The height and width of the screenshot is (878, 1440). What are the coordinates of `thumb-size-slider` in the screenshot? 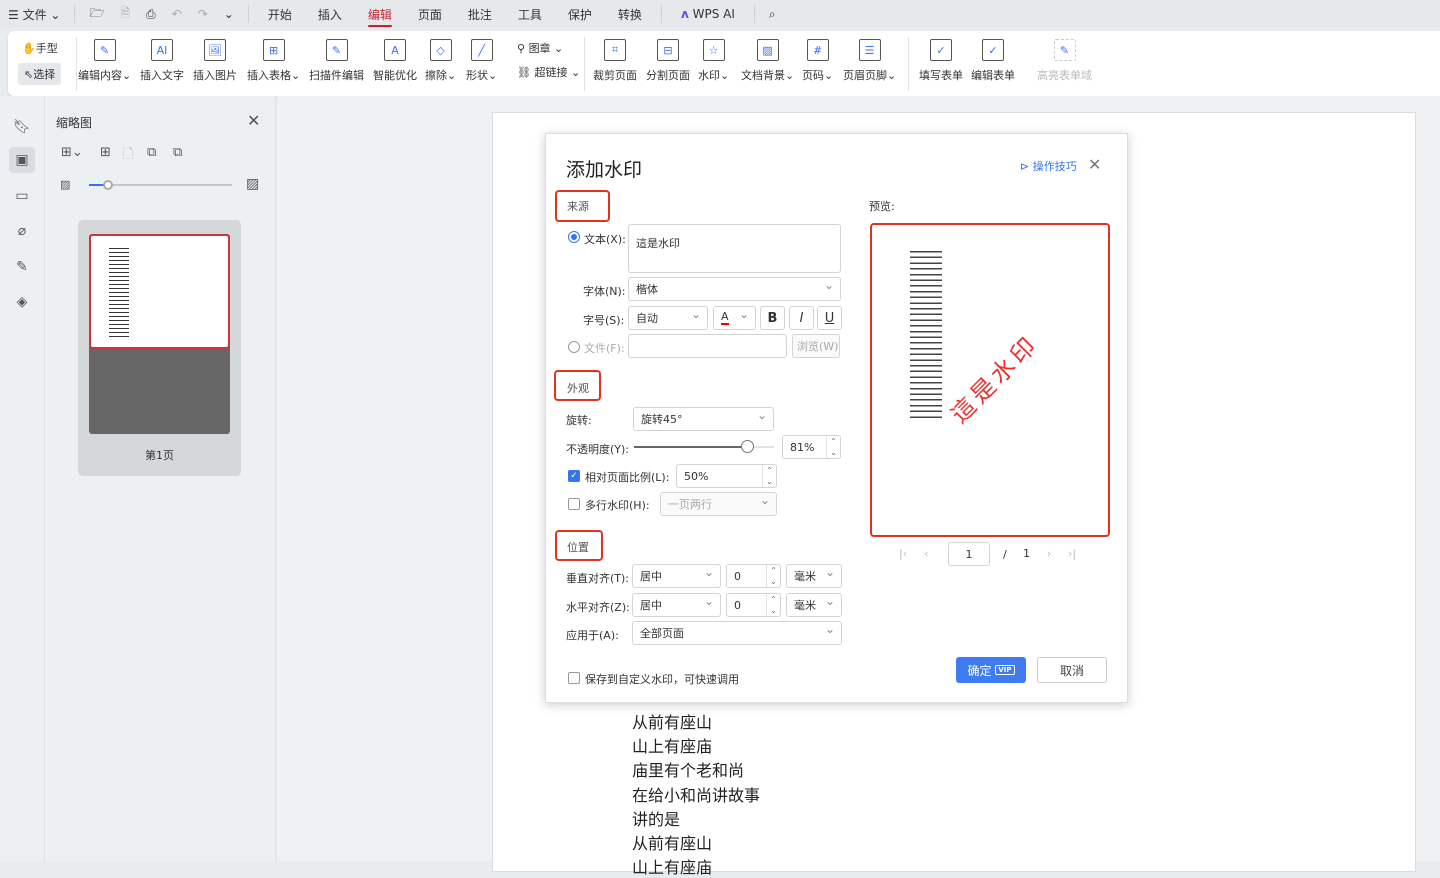 It's located at (160, 185).